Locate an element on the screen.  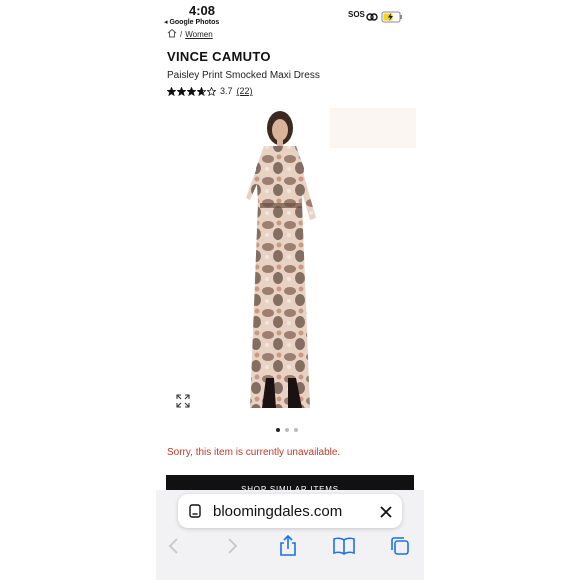
page-menu-icon is located at coordinates (195, 513).